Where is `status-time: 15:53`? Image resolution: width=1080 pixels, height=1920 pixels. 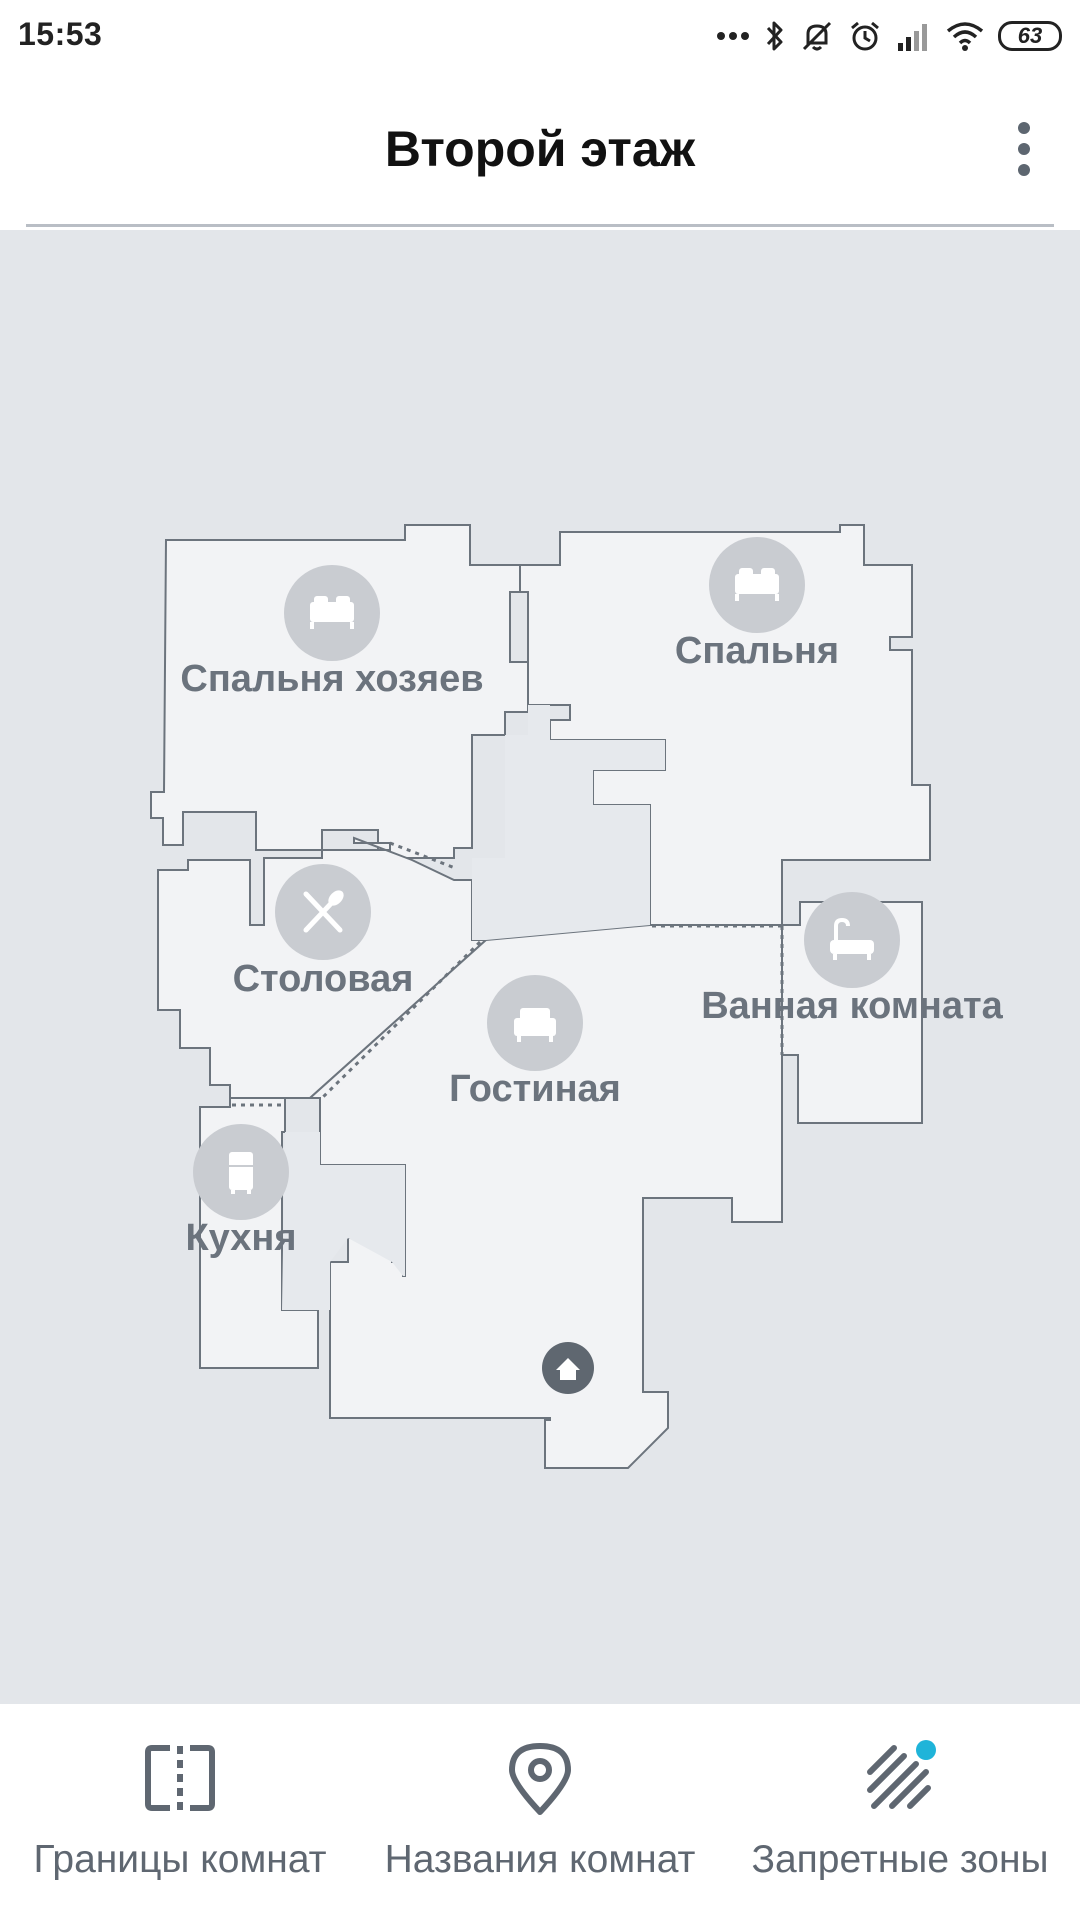
status-time: 15:53 is located at coordinates (60, 34).